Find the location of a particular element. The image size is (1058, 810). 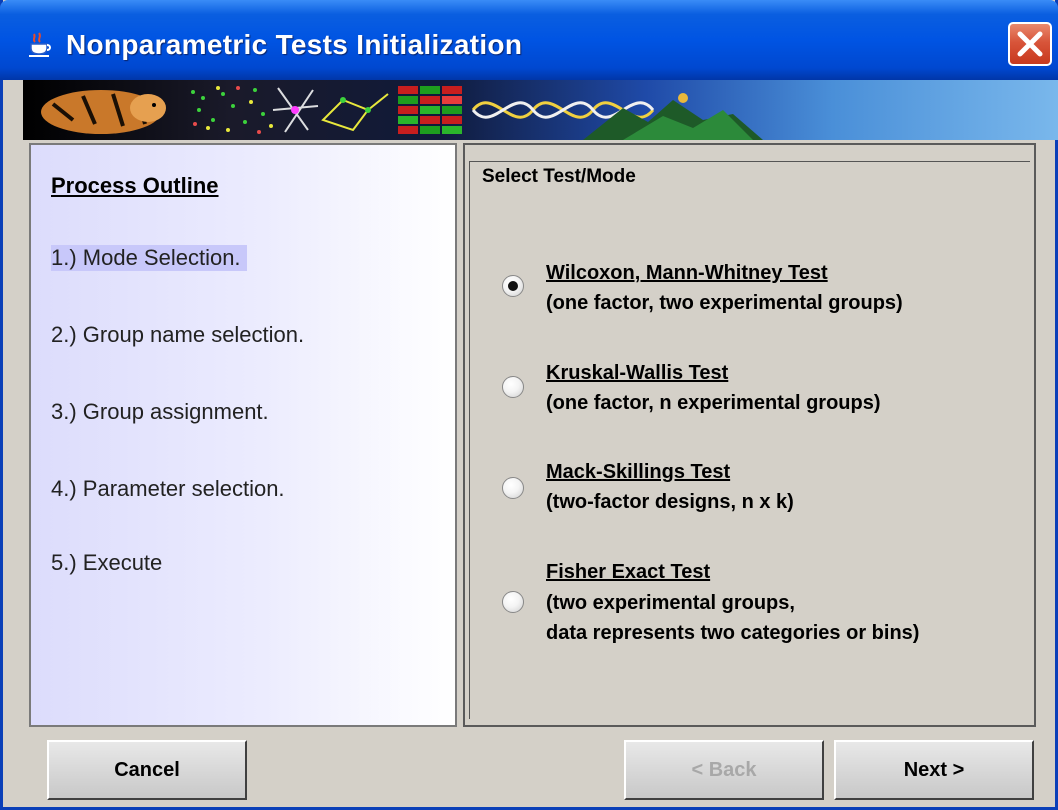

radio-fisher-exact is located at coordinates (513, 602).